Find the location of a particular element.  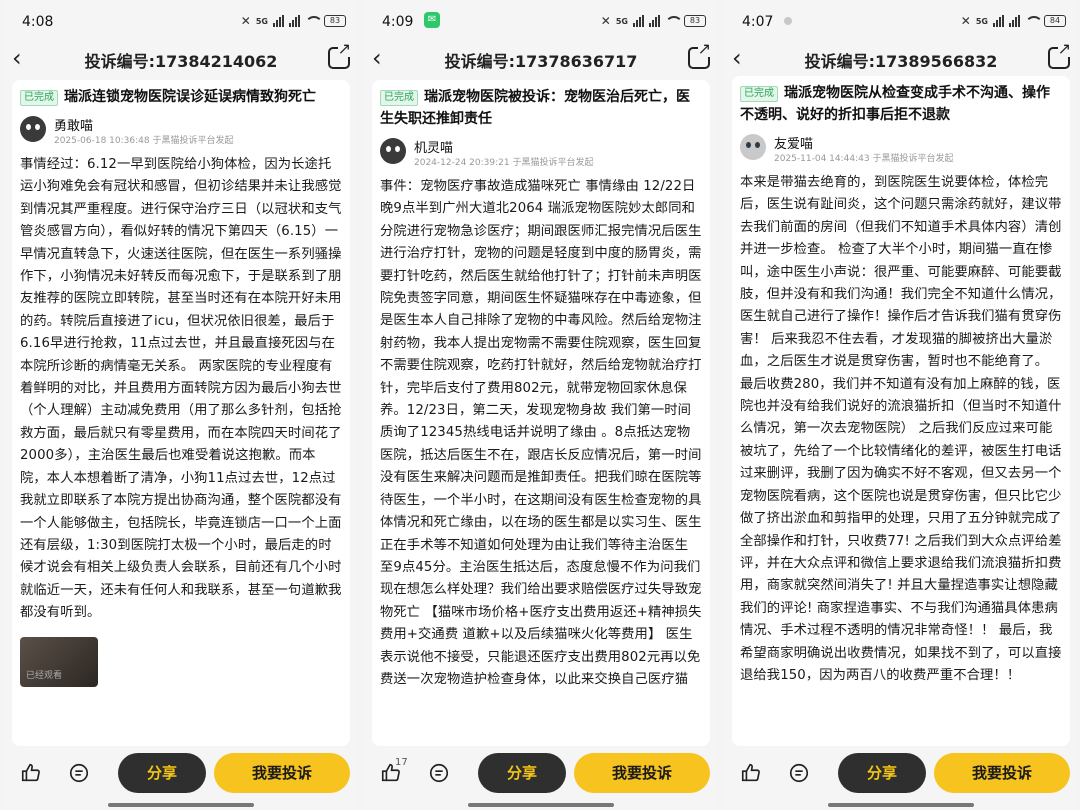

complaint-header: 已完成 瑞派宠物医院被投诉：宠物医治后死亡，医生失职还推卸责任 is located at coordinates (541, 108).